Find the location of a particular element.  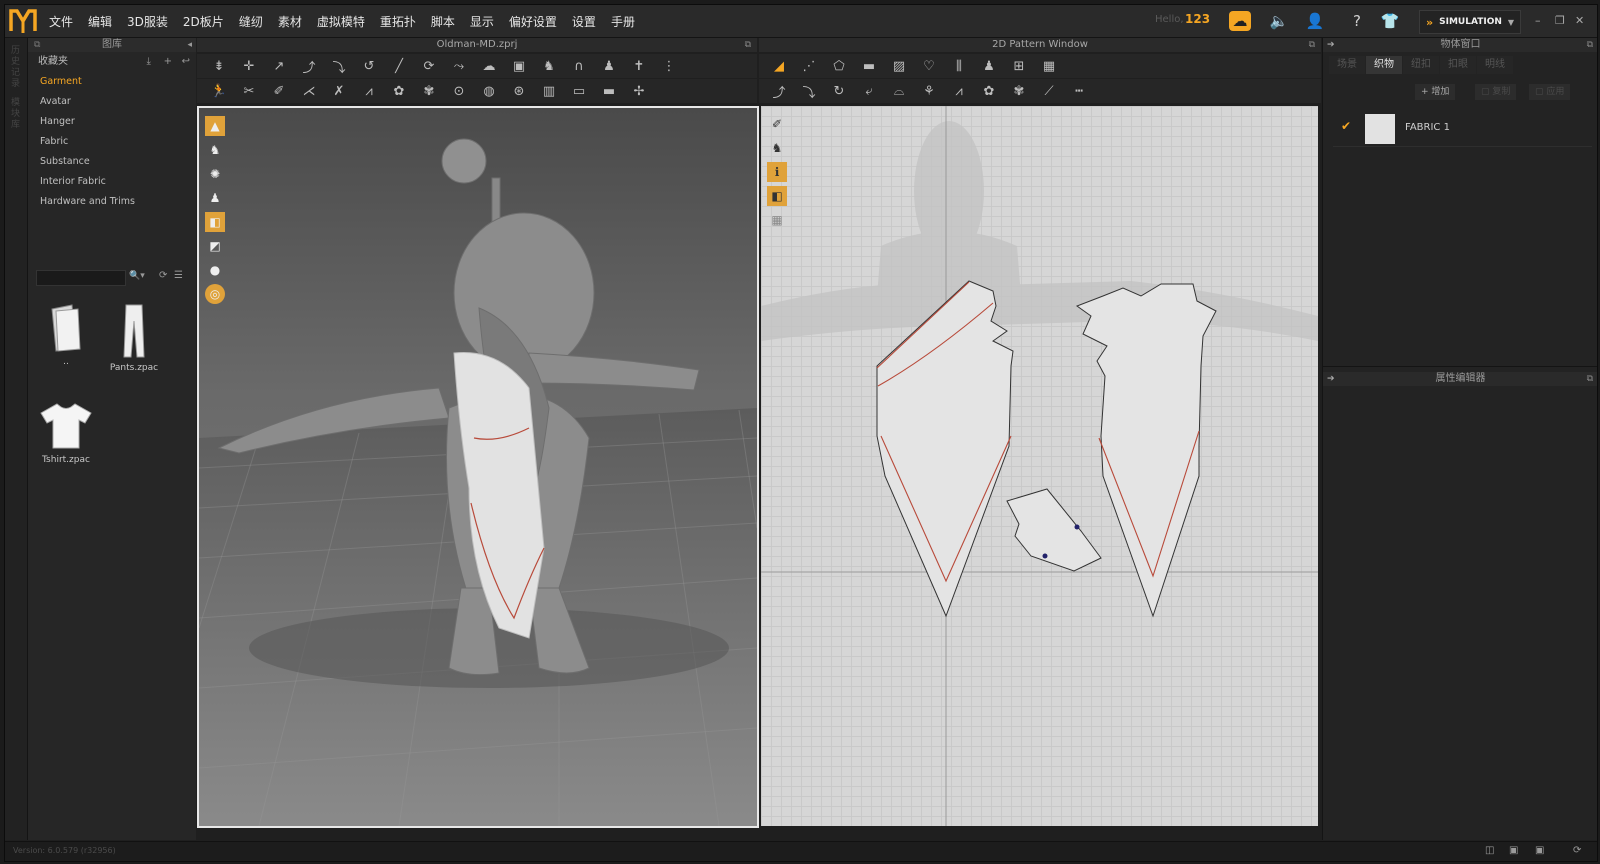

tab-fabric: 织物 is located at coordinates (1384, 65).